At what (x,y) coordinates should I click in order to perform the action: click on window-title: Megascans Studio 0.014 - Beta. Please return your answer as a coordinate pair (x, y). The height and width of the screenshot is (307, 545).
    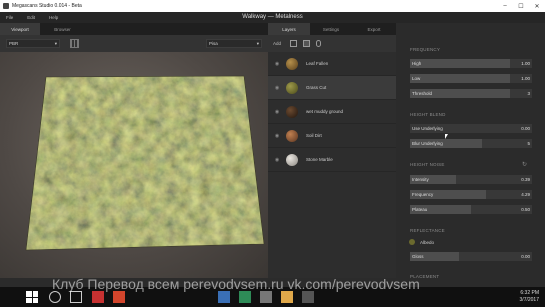
    Looking at the image, I should click on (47, 6).